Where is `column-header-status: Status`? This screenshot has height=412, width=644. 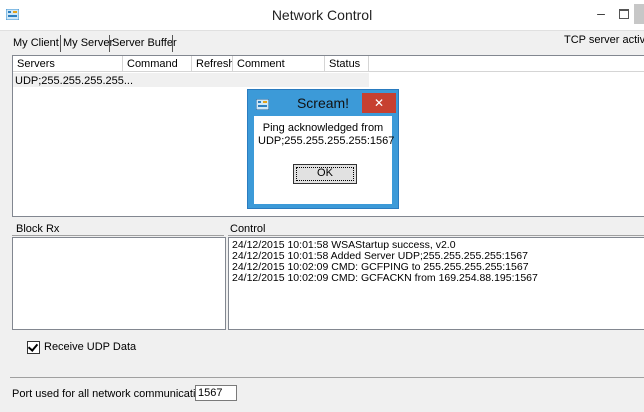
column-header-status: Status is located at coordinates (347, 64).